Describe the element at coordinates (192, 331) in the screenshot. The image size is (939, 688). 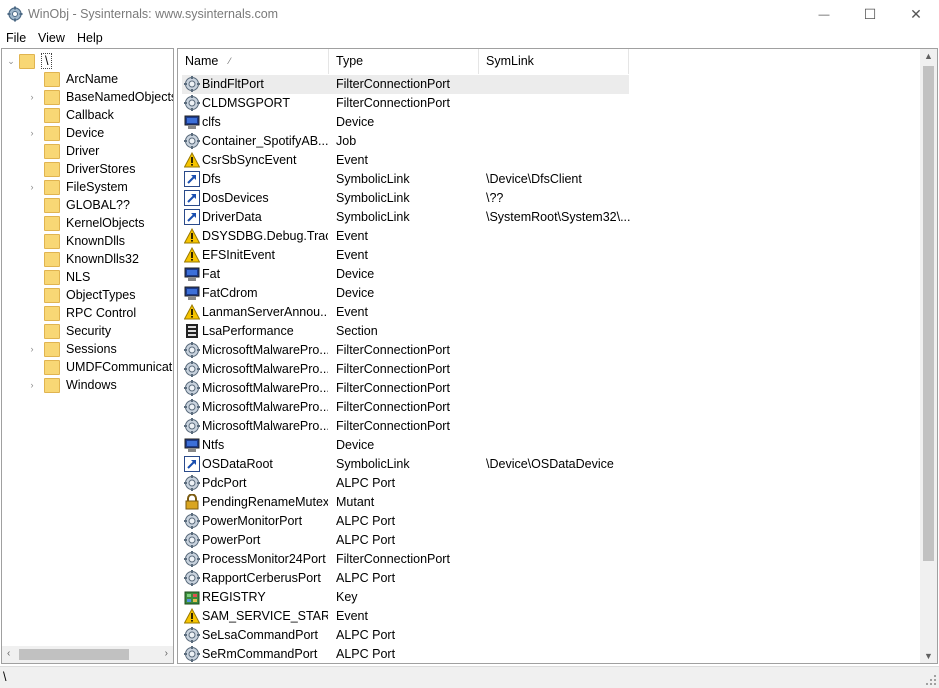
I see `section-icon` at that location.